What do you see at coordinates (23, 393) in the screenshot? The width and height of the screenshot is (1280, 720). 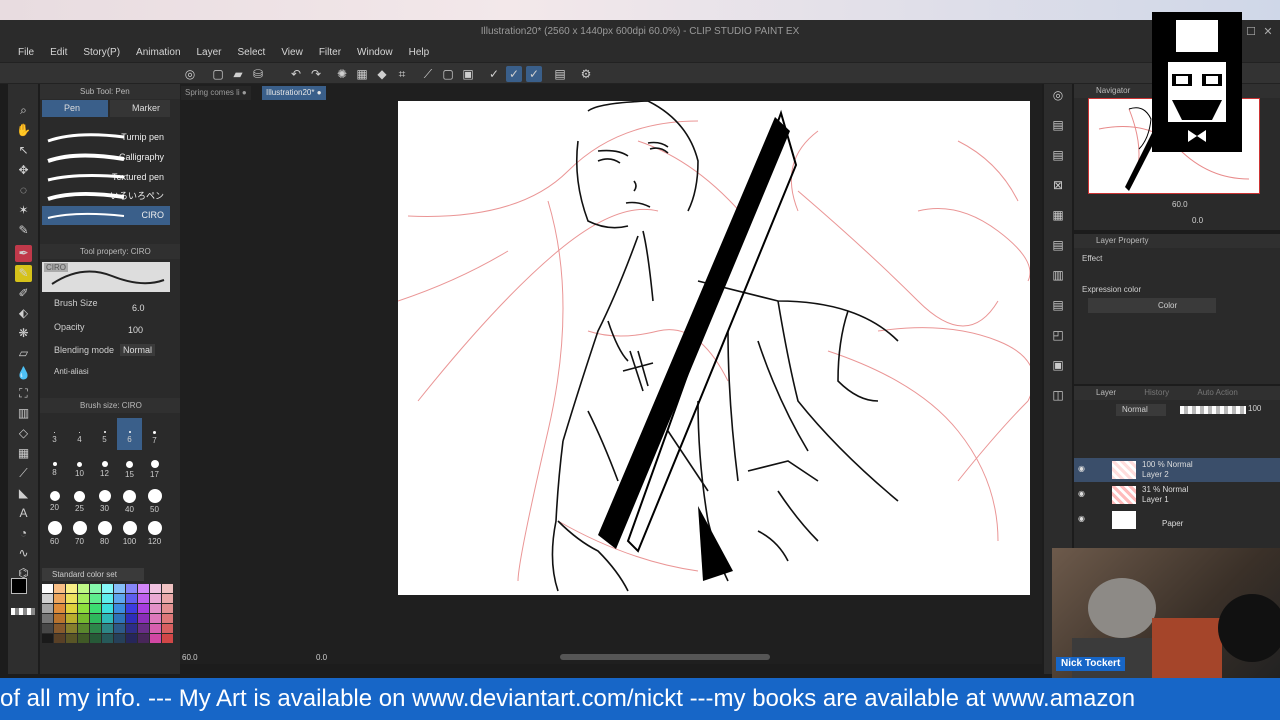 I see `fill-tool-icon: ⛶` at bounding box center [23, 393].